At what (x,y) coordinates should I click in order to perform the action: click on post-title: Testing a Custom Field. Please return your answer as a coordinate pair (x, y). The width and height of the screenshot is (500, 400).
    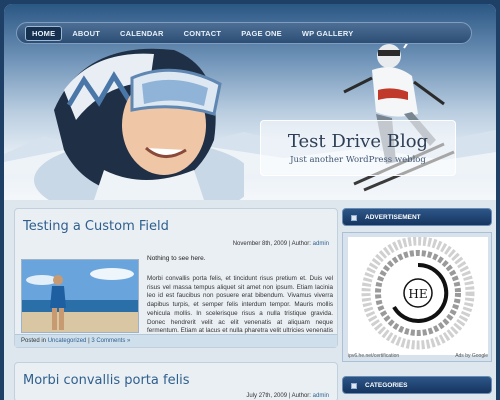
    Looking at the image, I should click on (96, 226).